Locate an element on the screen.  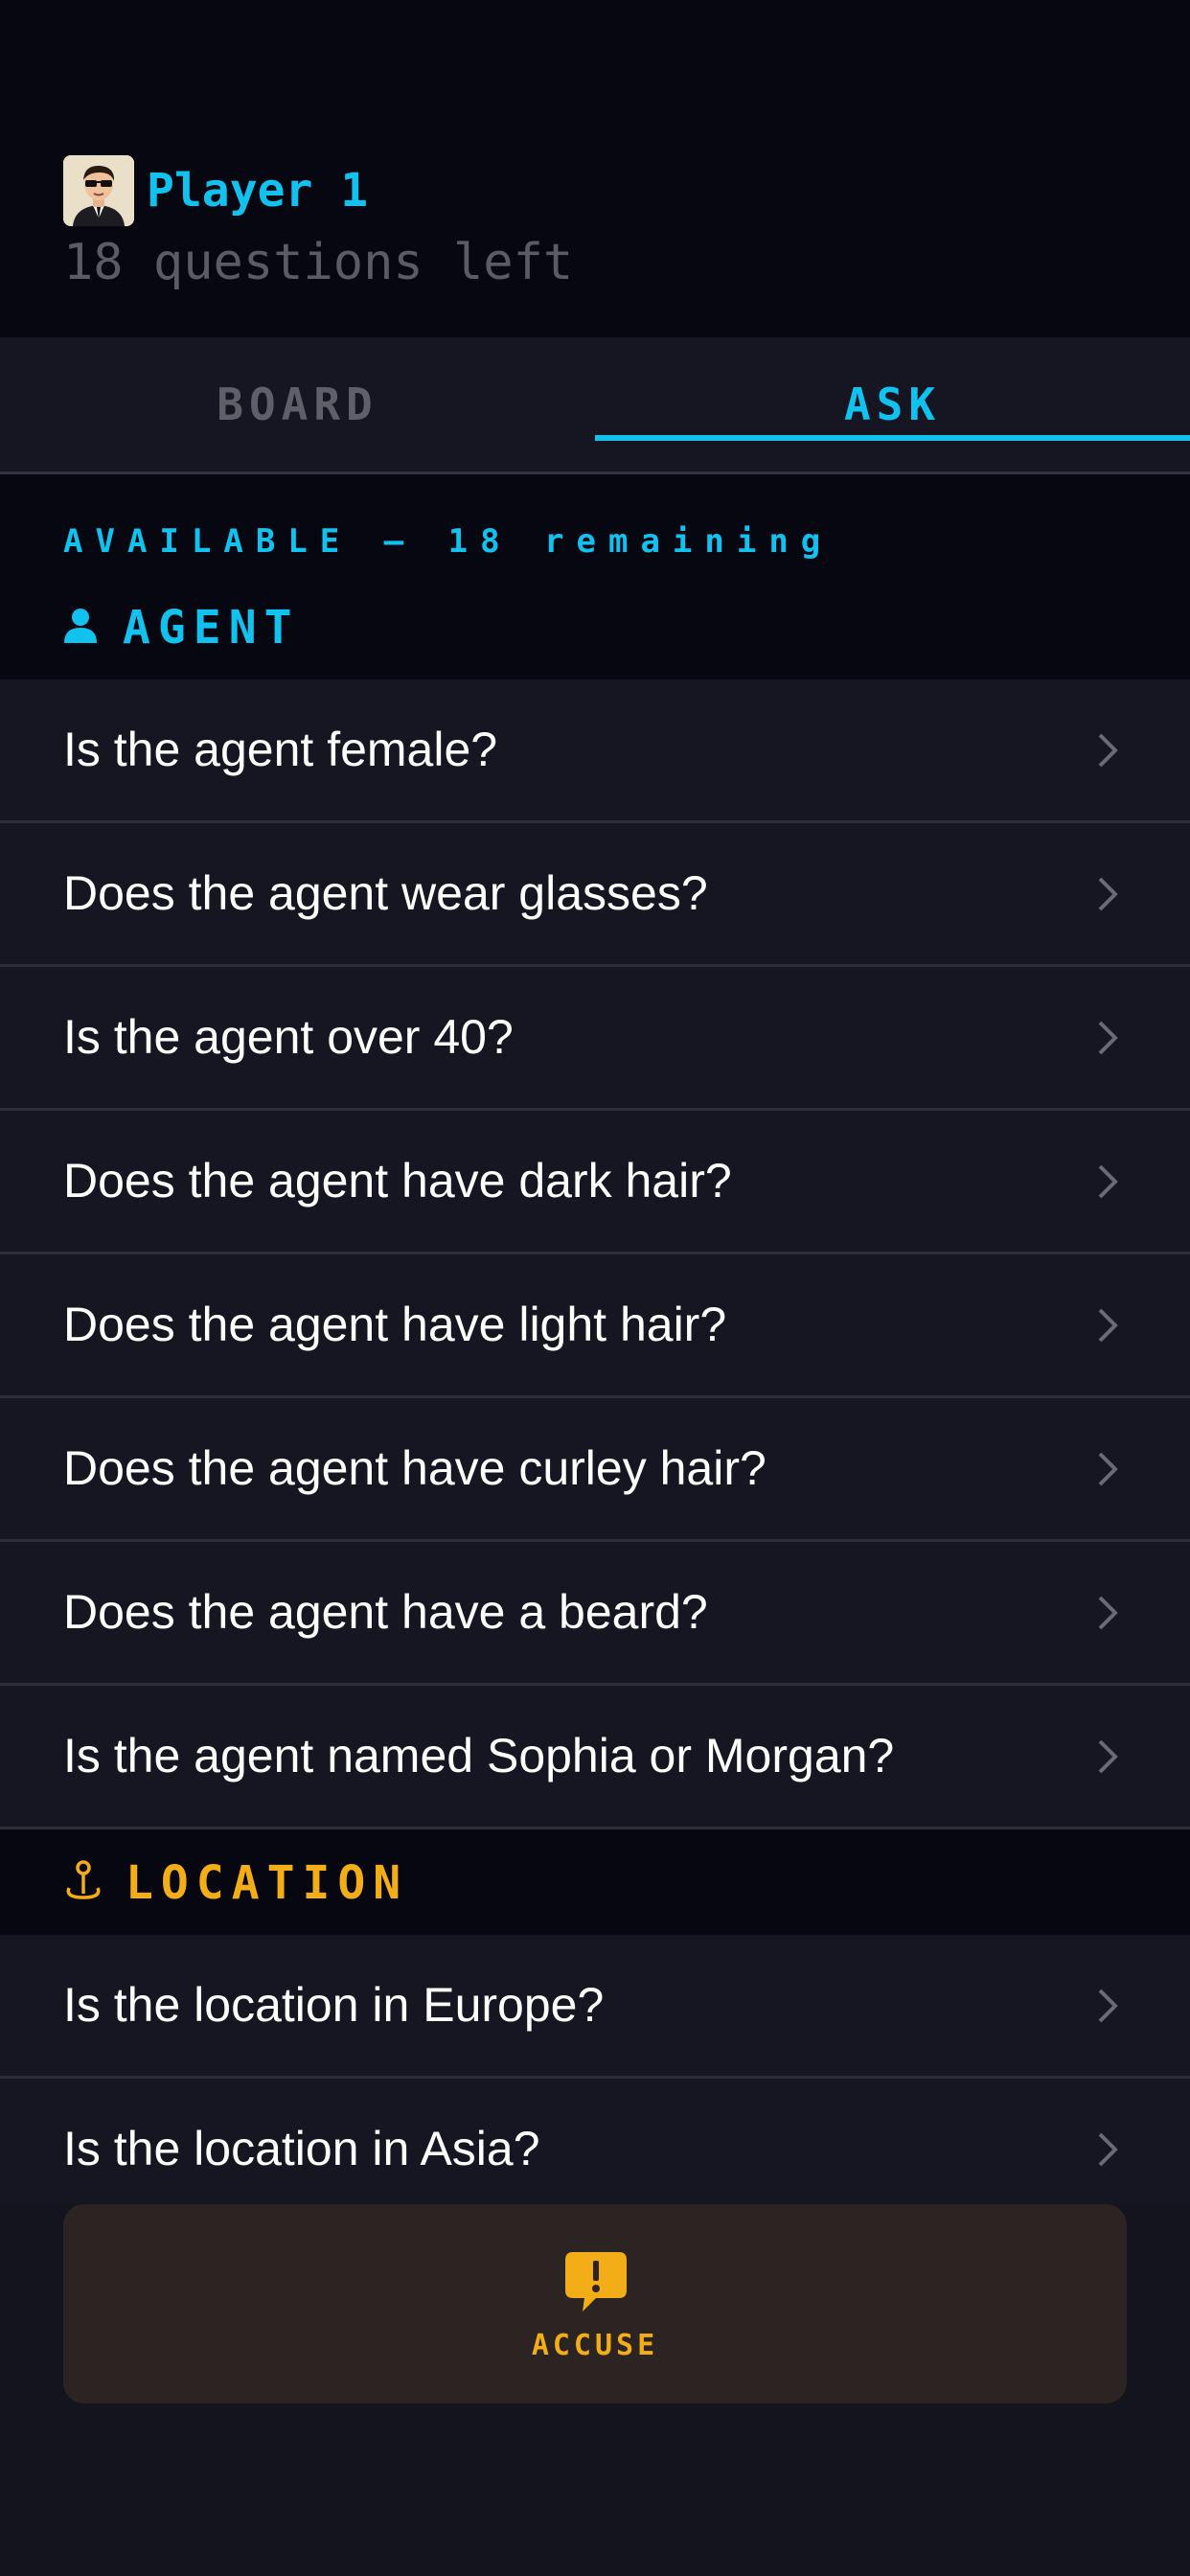
tab-bar: BOARD ASK is located at coordinates (595, 405).